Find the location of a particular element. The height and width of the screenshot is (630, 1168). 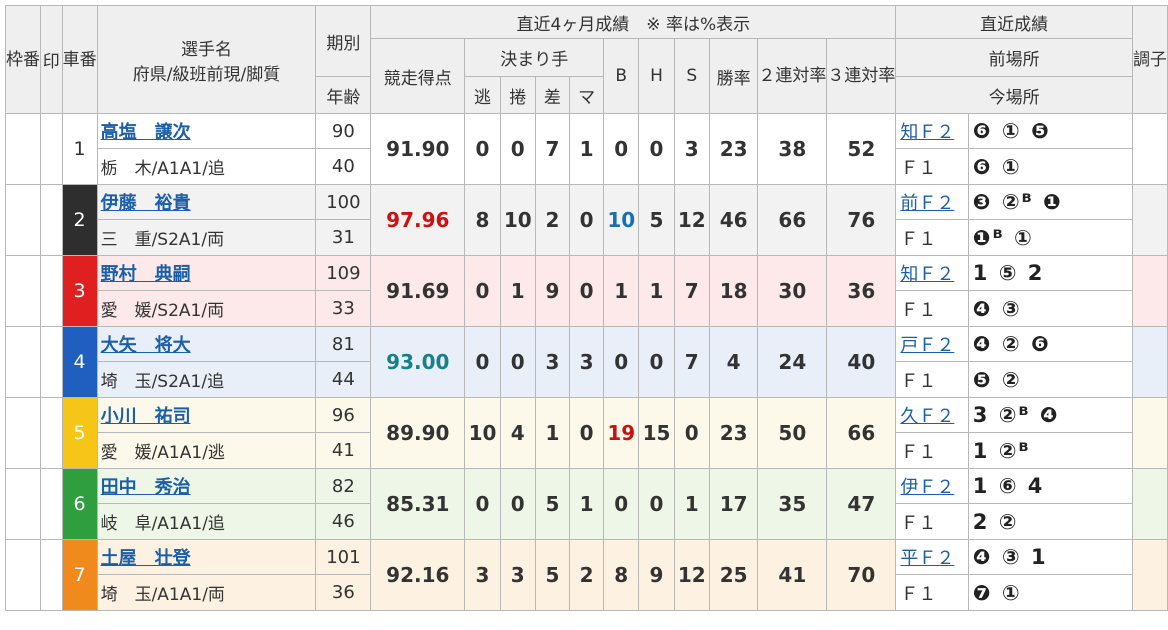

score-cell: 85.31 is located at coordinates (418, 504).